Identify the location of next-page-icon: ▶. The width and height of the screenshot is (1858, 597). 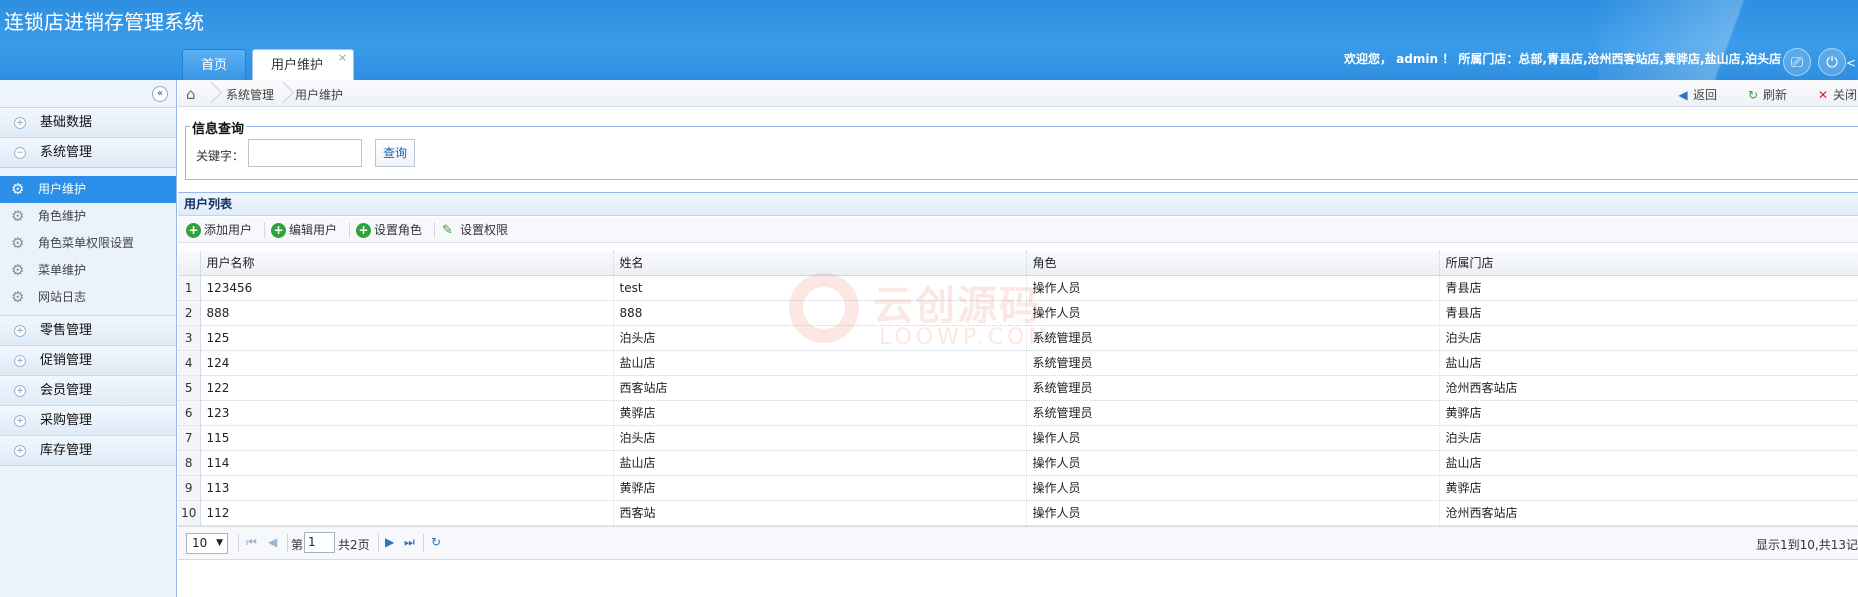
(389, 542).